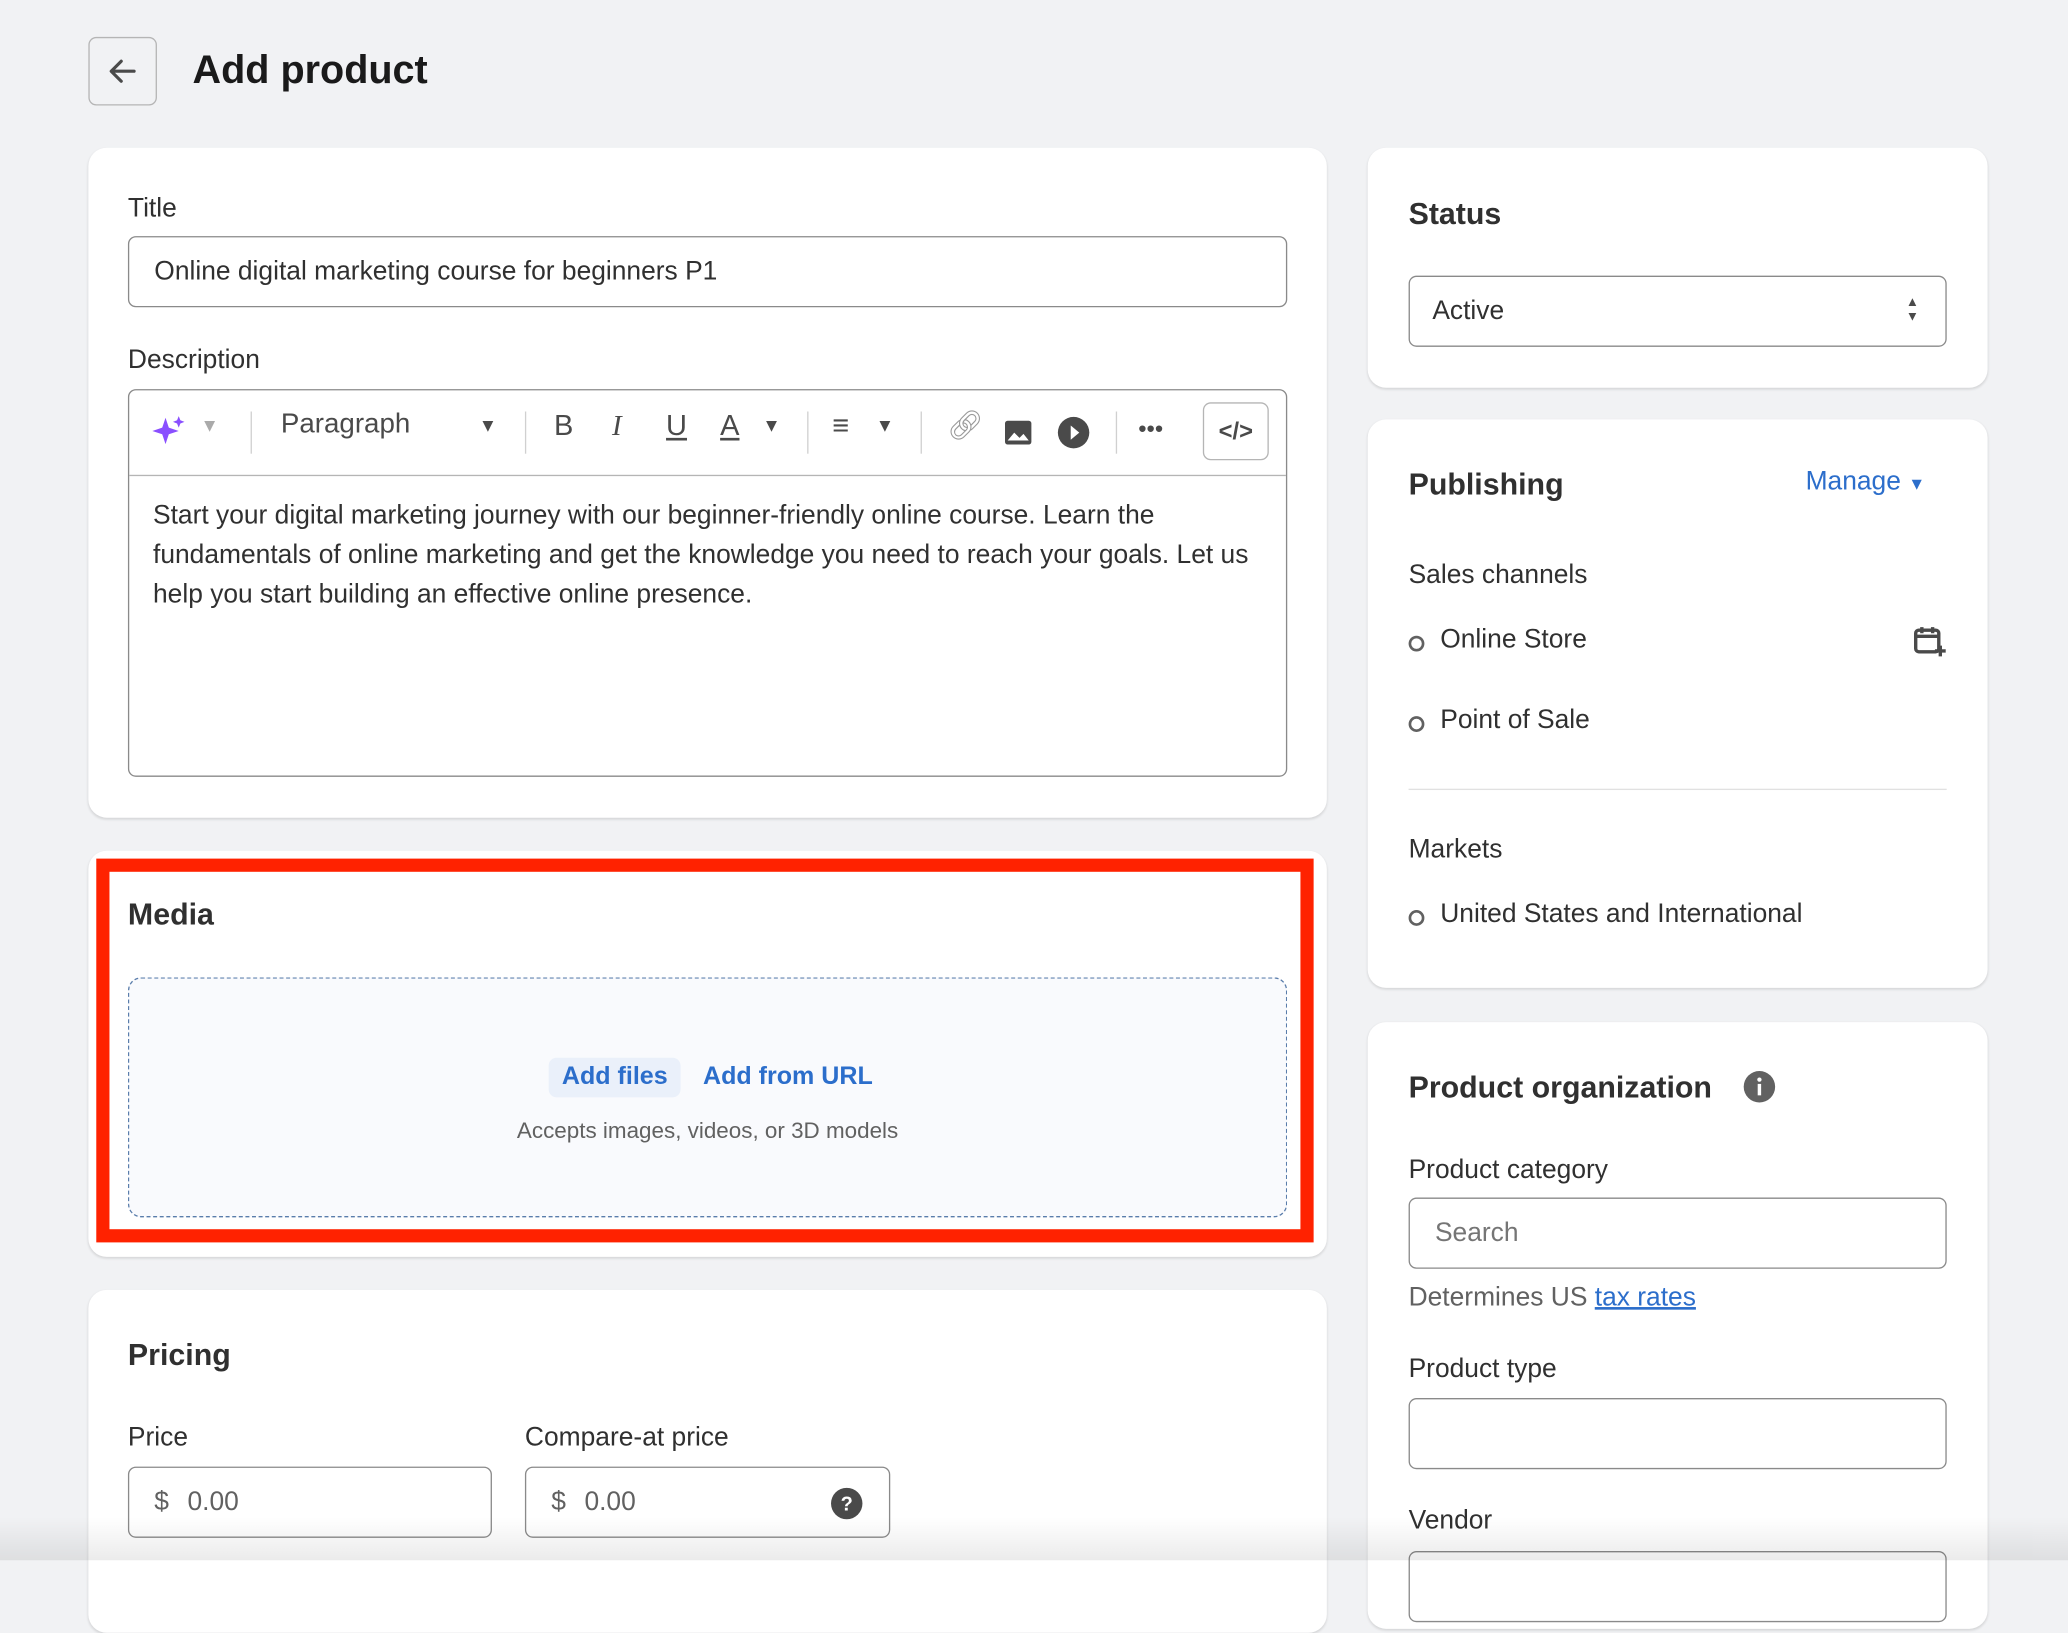 Image resolution: width=2068 pixels, height=1633 pixels. Describe the element at coordinates (169, 433) in the screenshot. I see `ai-sparkle-icon` at that location.